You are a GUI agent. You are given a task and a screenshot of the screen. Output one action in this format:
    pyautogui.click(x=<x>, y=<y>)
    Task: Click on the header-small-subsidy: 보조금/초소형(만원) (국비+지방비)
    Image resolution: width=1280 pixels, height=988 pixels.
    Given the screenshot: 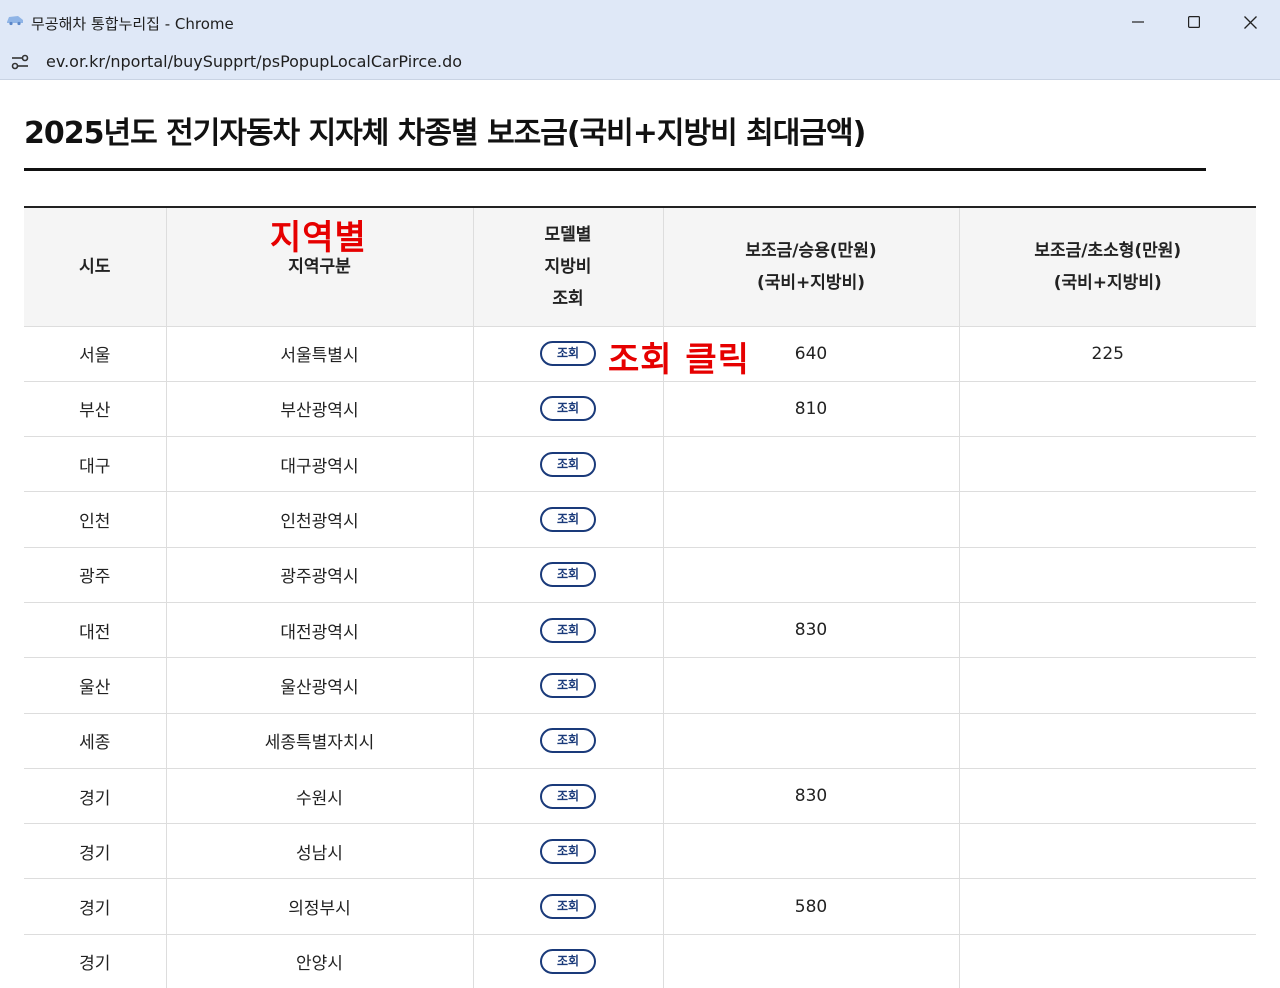 What is the action you would take?
    pyautogui.click(x=1107, y=267)
    